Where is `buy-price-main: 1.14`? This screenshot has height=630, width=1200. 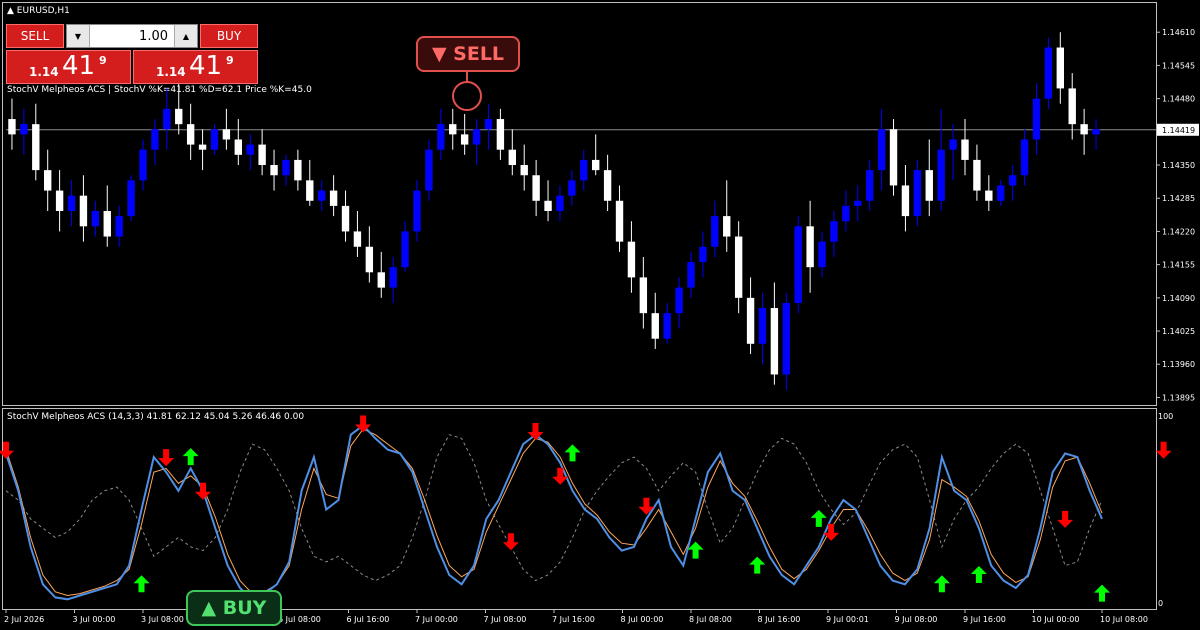
buy-price-main: 1.14 is located at coordinates (171, 72).